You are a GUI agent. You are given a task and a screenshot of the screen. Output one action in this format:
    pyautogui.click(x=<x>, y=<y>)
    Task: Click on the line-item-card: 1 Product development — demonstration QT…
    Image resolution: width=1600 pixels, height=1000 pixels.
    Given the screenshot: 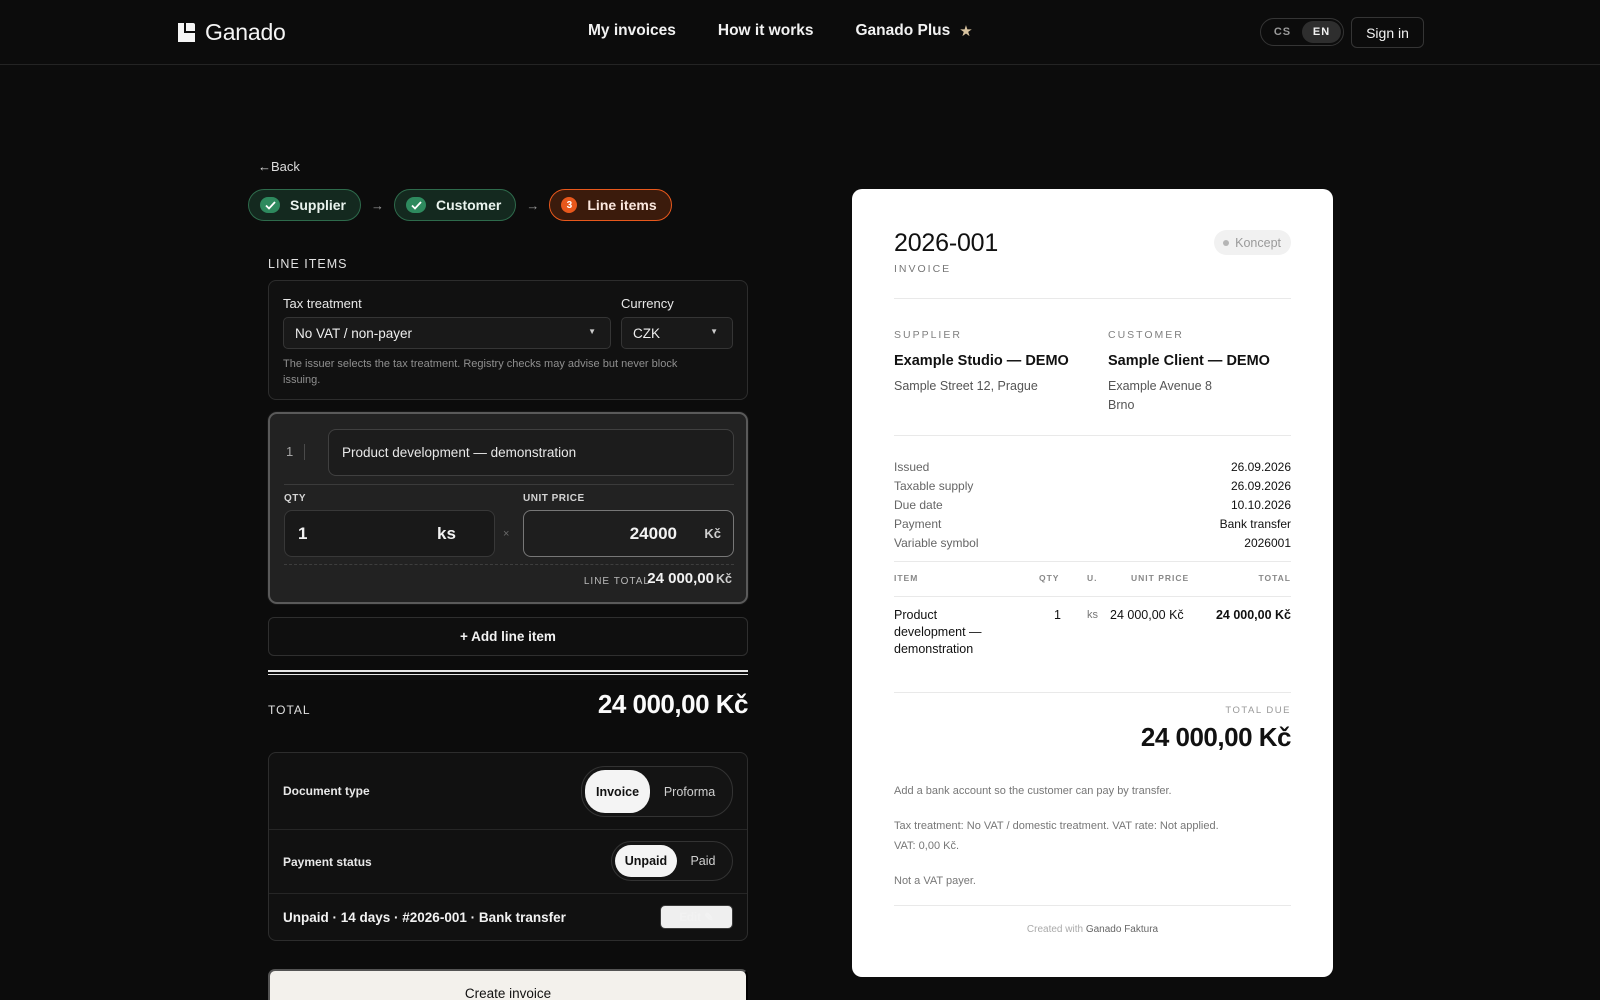 What is the action you would take?
    pyautogui.click(x=508, y=508)
    